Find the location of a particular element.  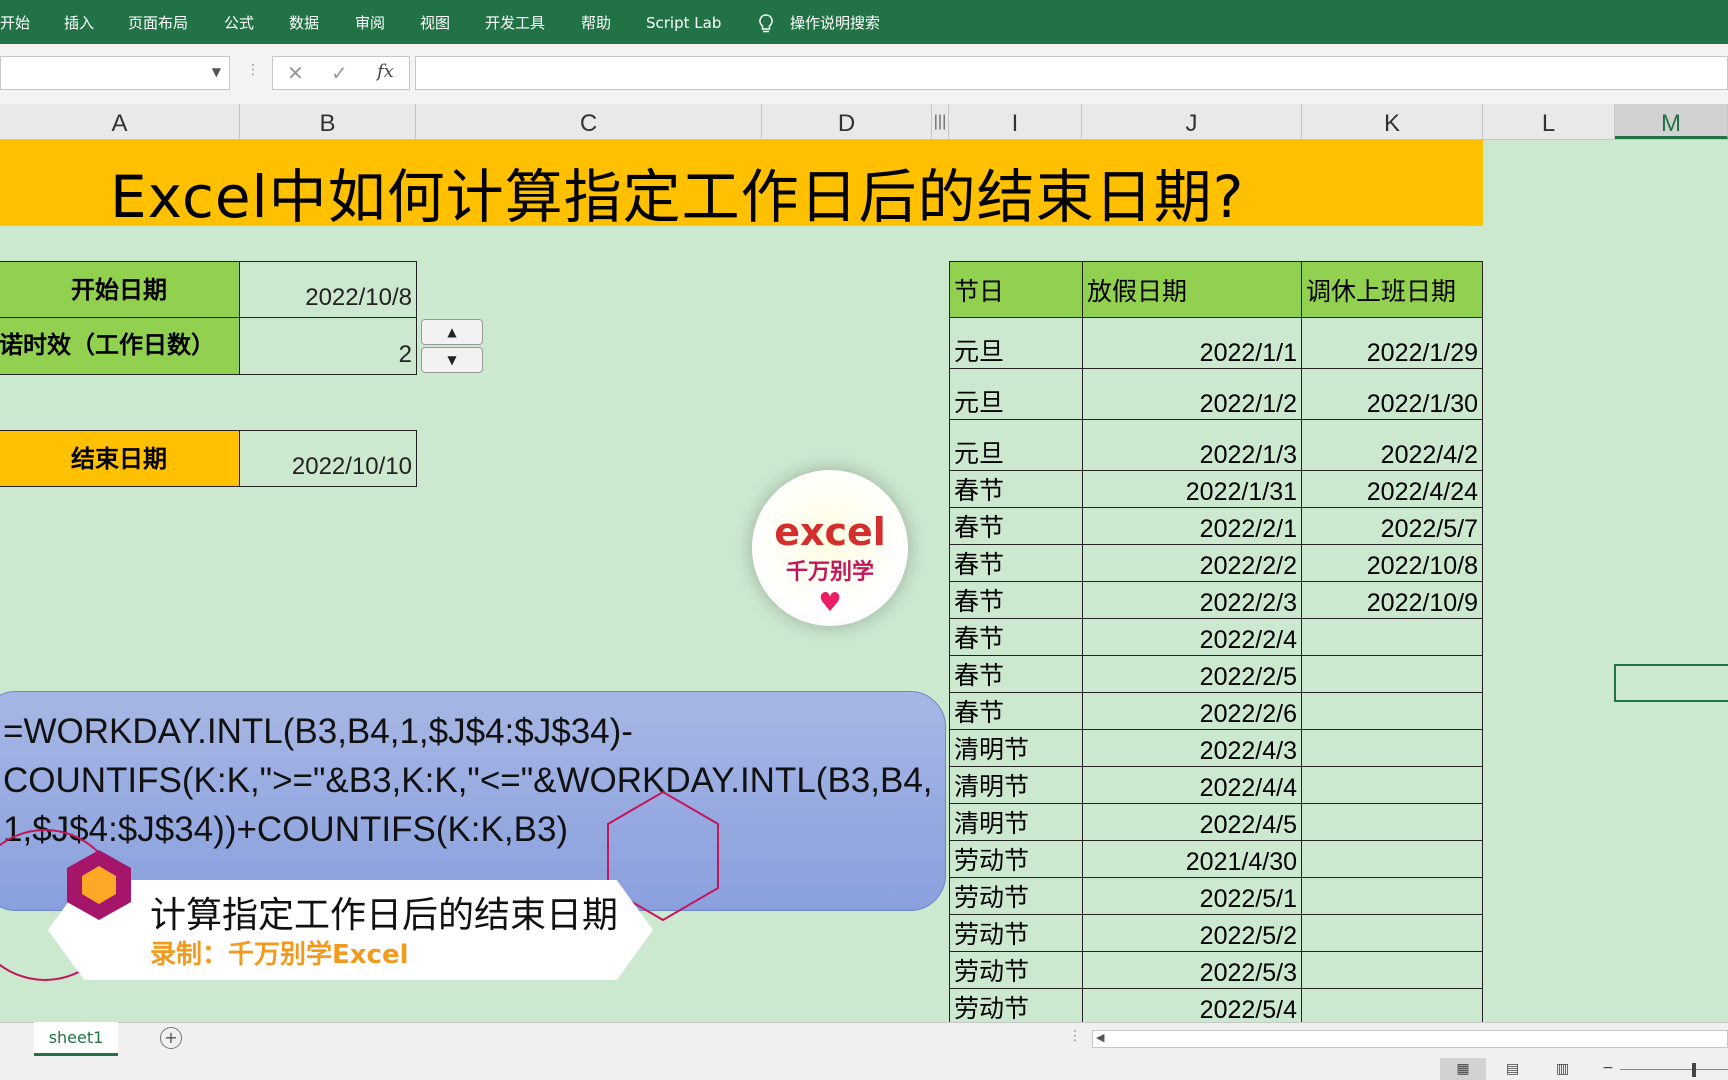

off-date-cell: 2022/2/1 is located at coordinates (1192, 526).